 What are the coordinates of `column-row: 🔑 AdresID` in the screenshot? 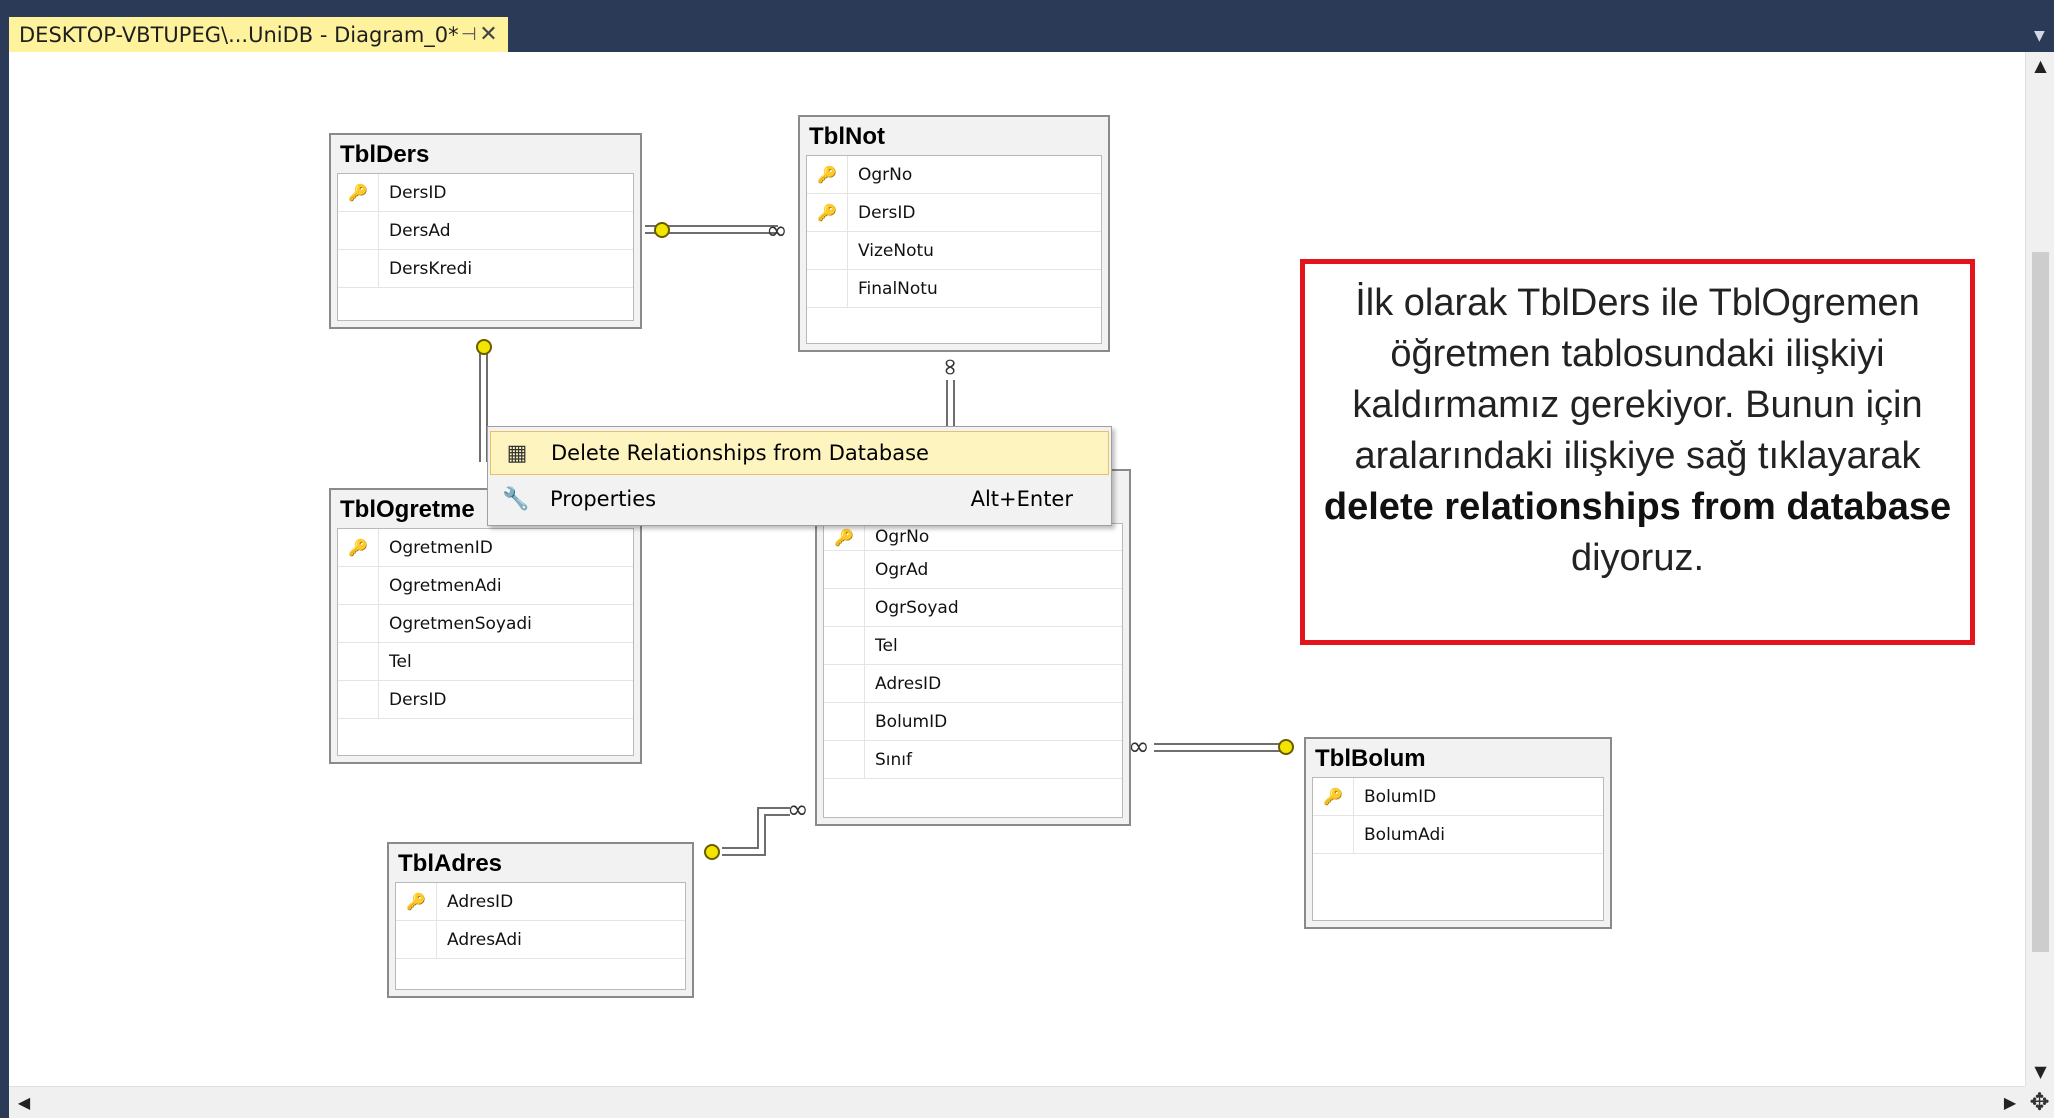 It's located at (540, 902).